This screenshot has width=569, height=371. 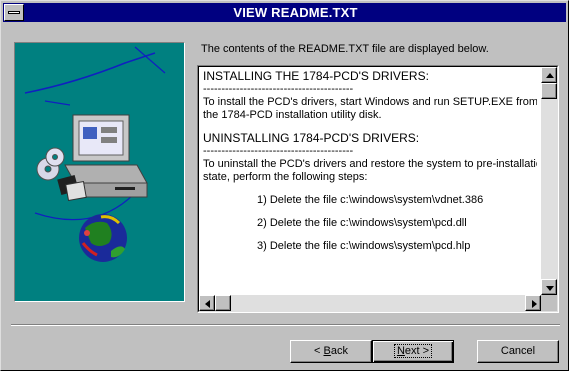 I want to click on scroll-left-button, so click(x=207, y=303).